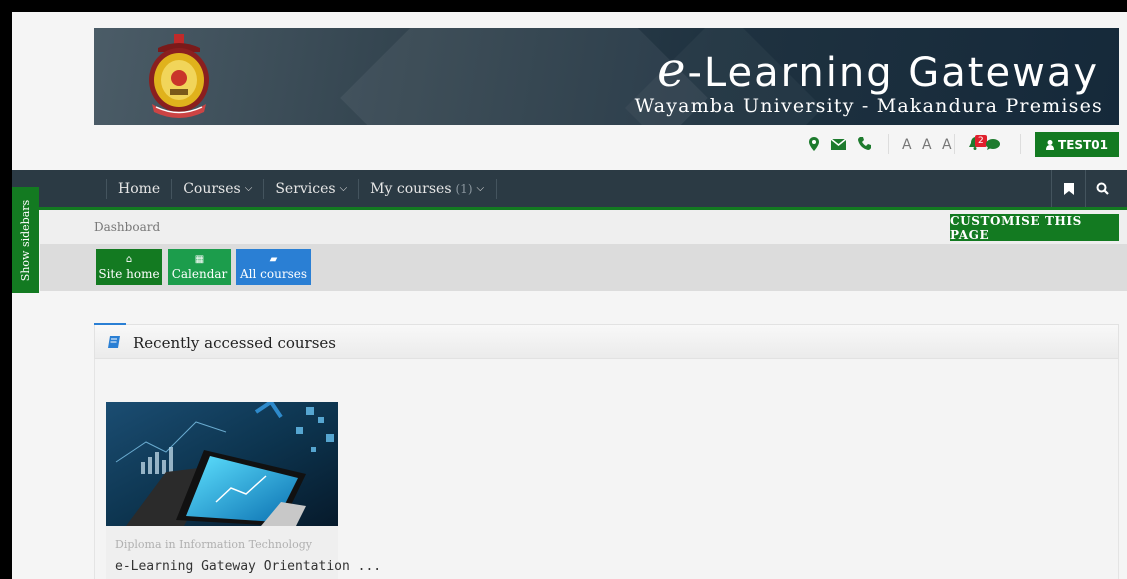 Image resolution: width=1127 pixels, height=579 pixels. Describe the element at coordinates (1034, 228) in the screenshot. I see `customise-page-button: CUSTOMISE THIS PAGE` at that location.